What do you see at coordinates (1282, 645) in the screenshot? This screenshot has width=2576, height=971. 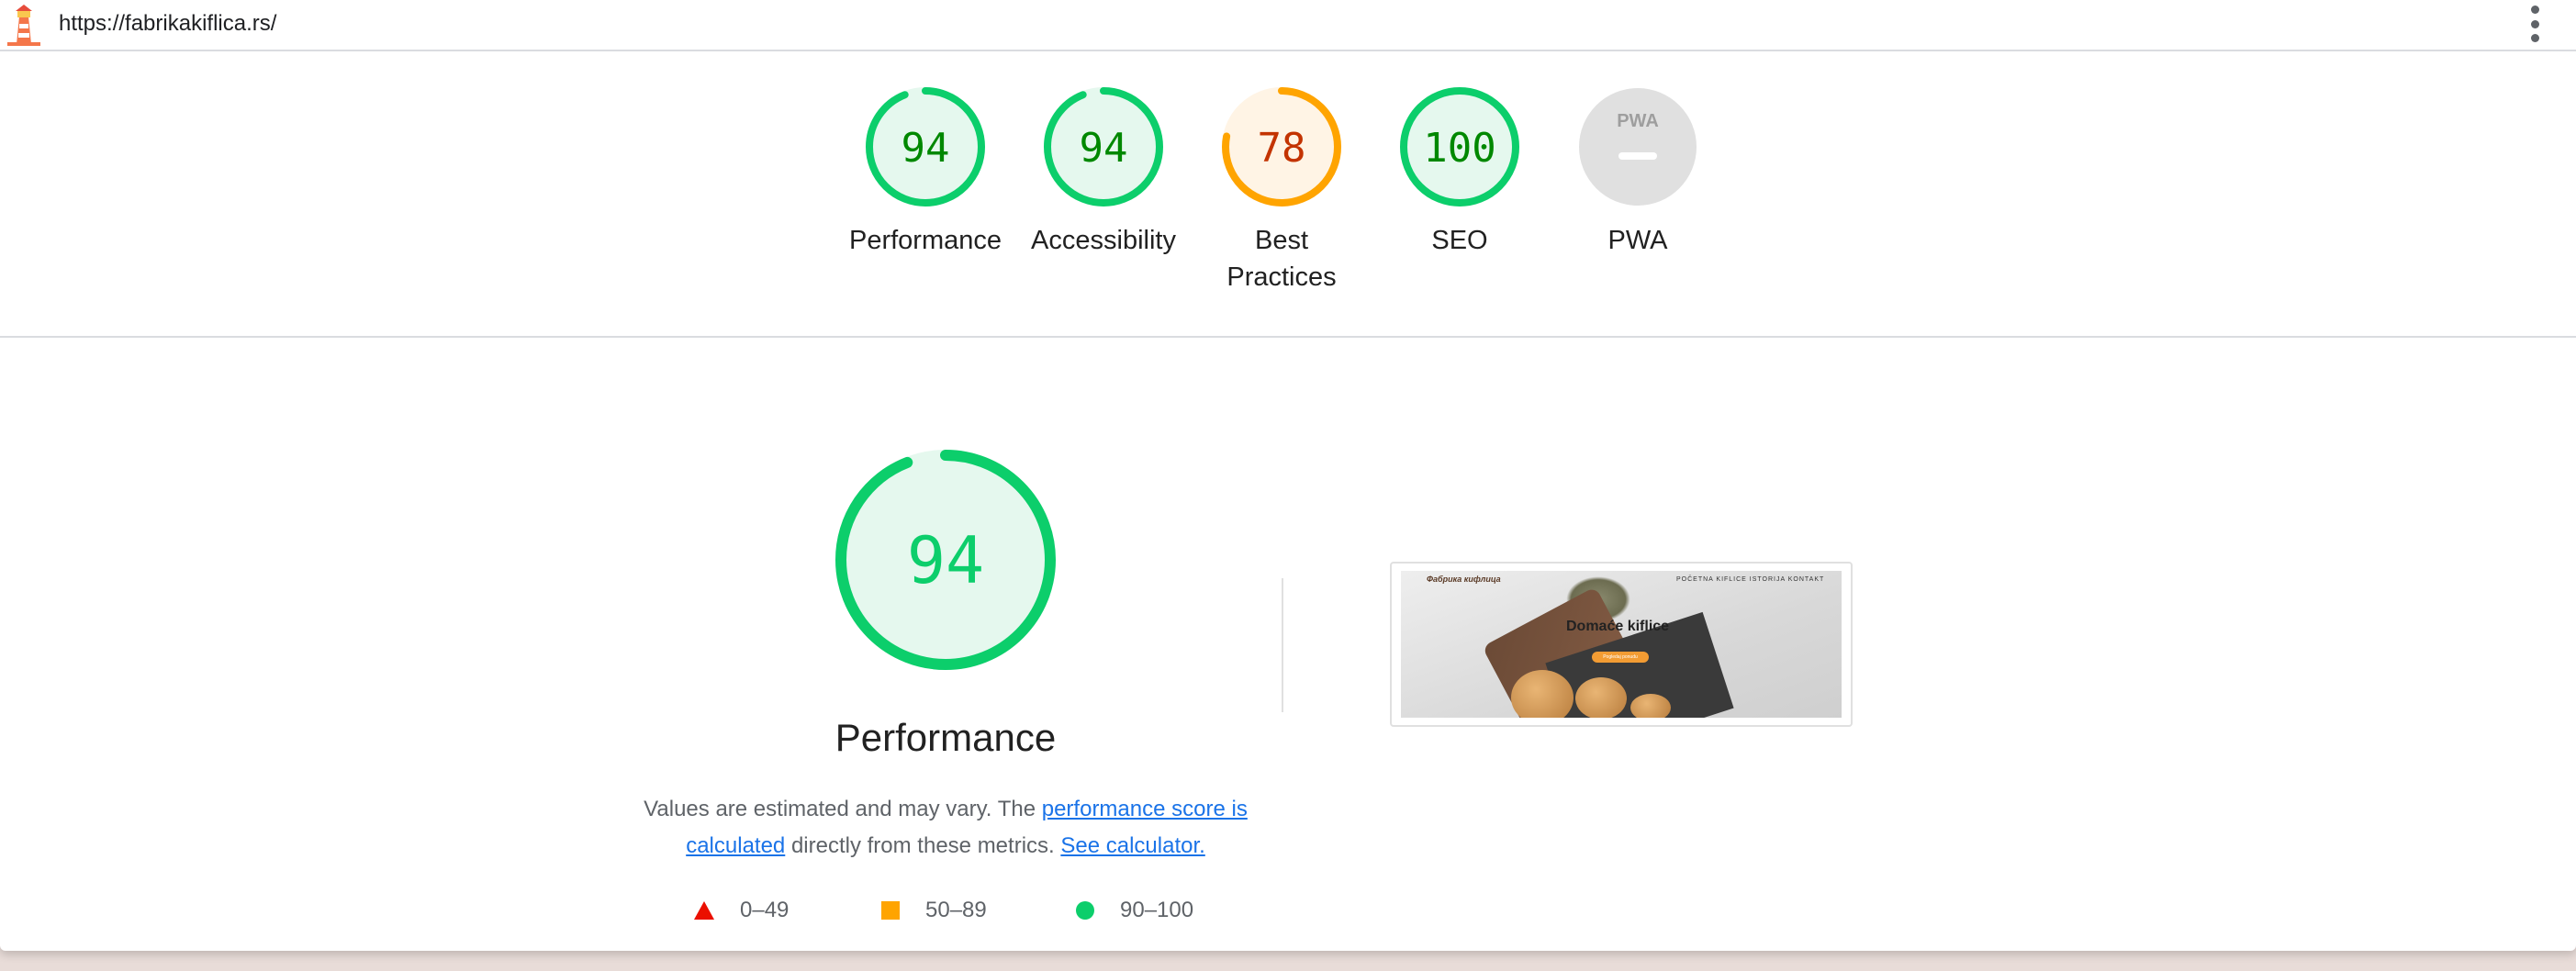 I see `vertical-divider` at bounding box center [1282, 645].